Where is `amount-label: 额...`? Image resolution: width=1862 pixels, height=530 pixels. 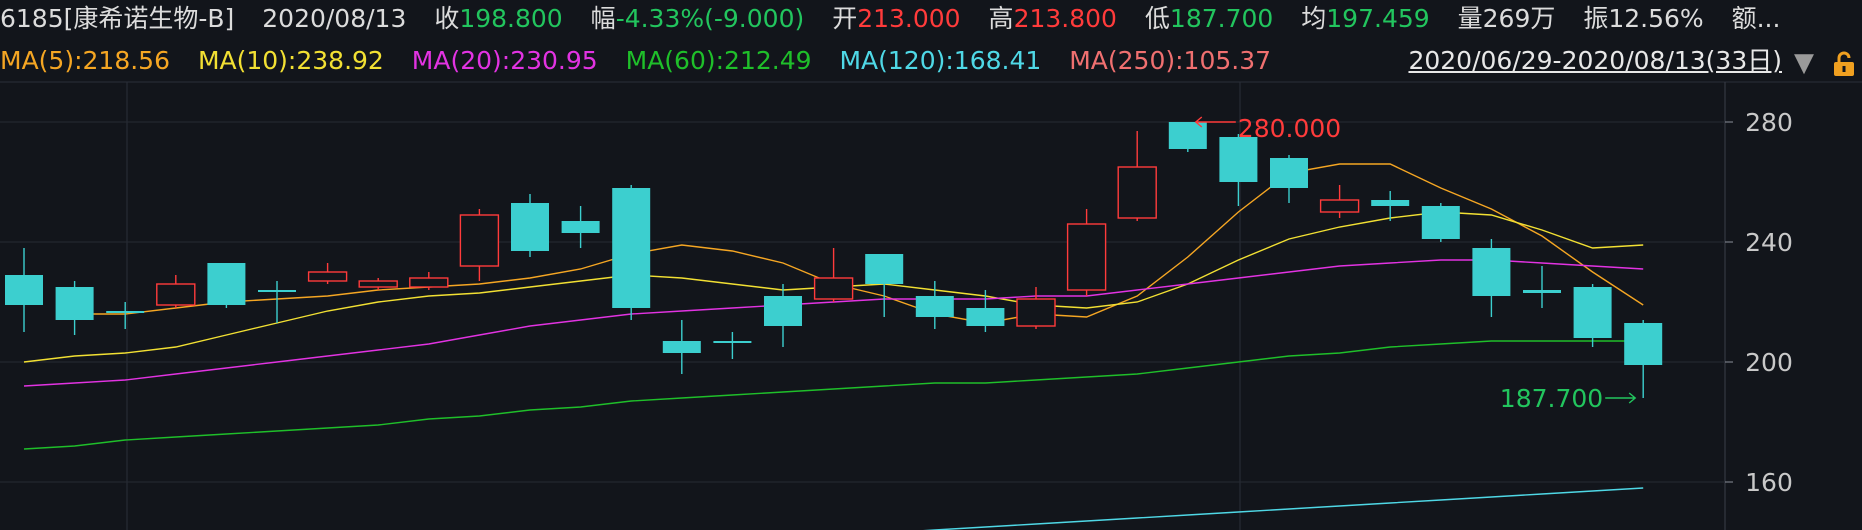 amount-label: 额... is located at coordinates (1756, 18).